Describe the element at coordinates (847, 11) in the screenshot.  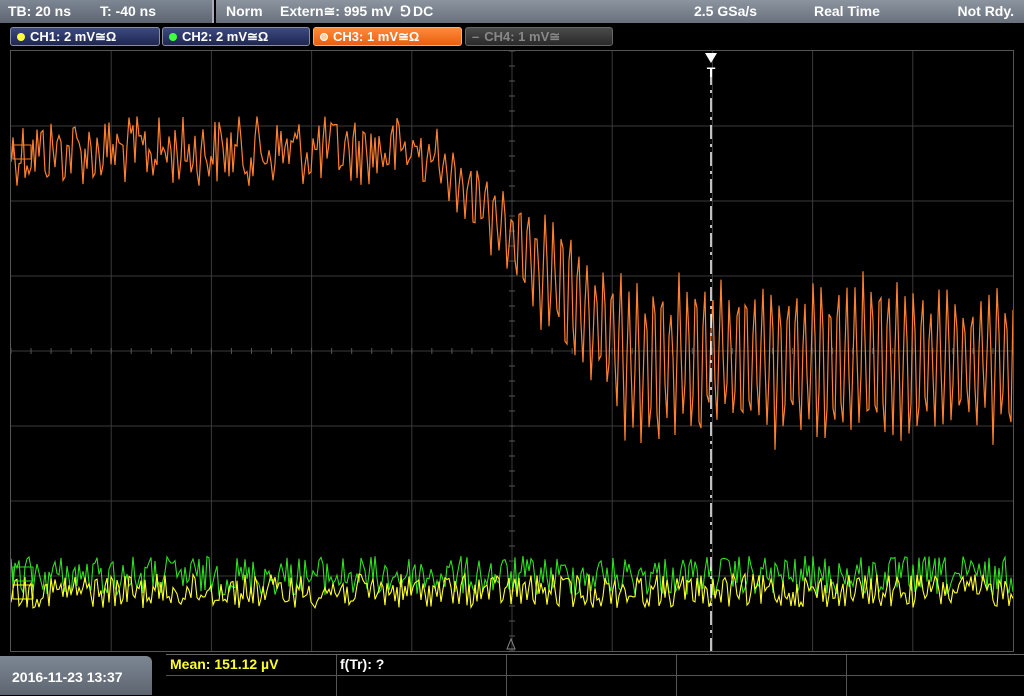
I see `acquisition-mode-label: Real Time` at that location.